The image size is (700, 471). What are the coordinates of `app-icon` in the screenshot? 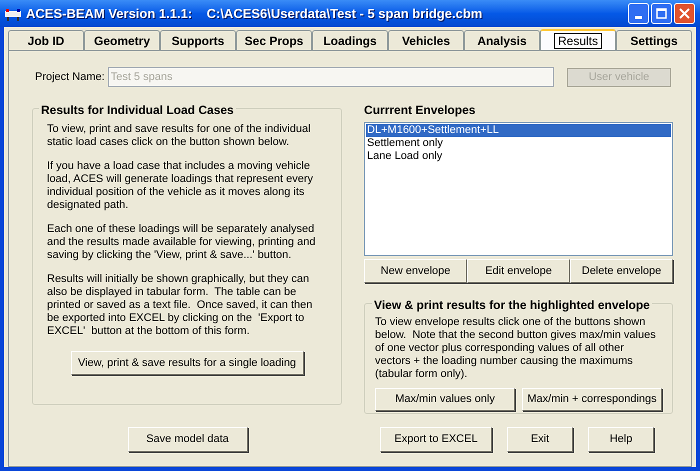 It's located at (13, 13).